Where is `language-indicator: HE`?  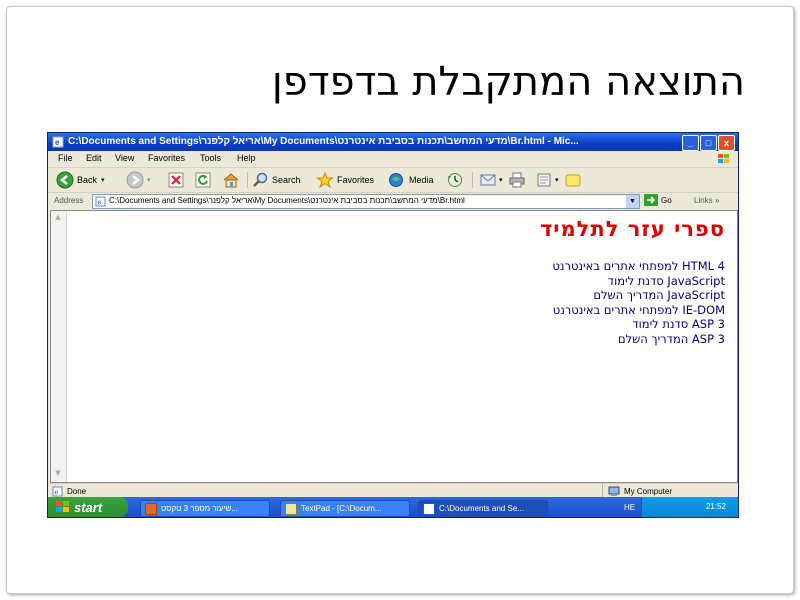 language-indicator: HE is located at coordinates (629, 507).